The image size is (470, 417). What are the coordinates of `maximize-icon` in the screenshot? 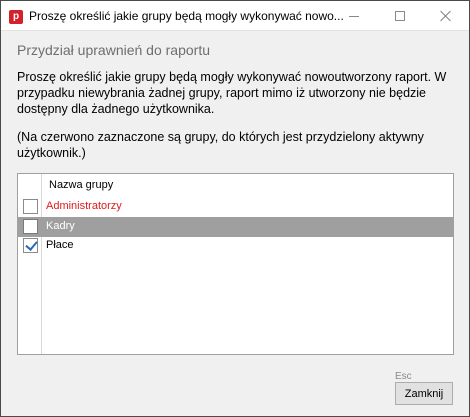 It's located at (400, 16).